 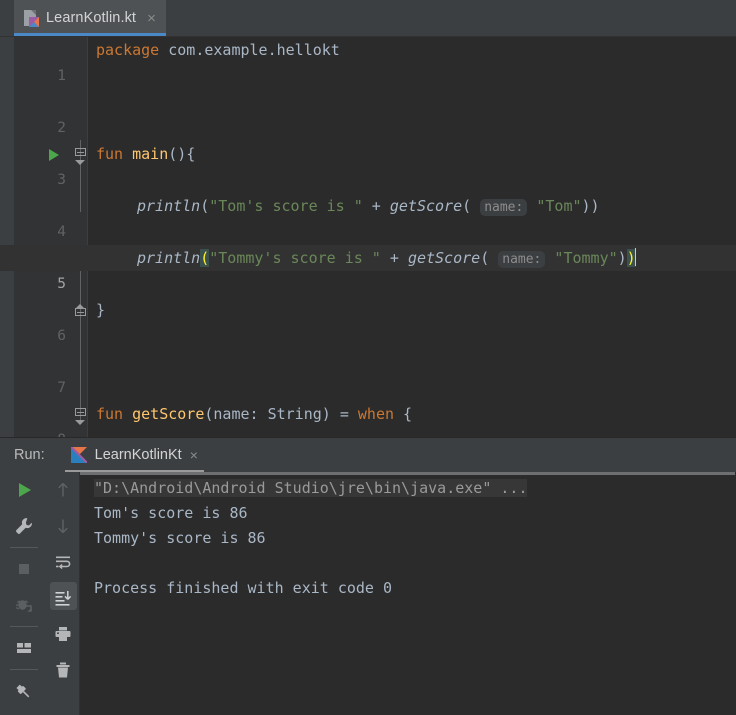 I want to click on line-number: 5, so click(x=61, y=284).